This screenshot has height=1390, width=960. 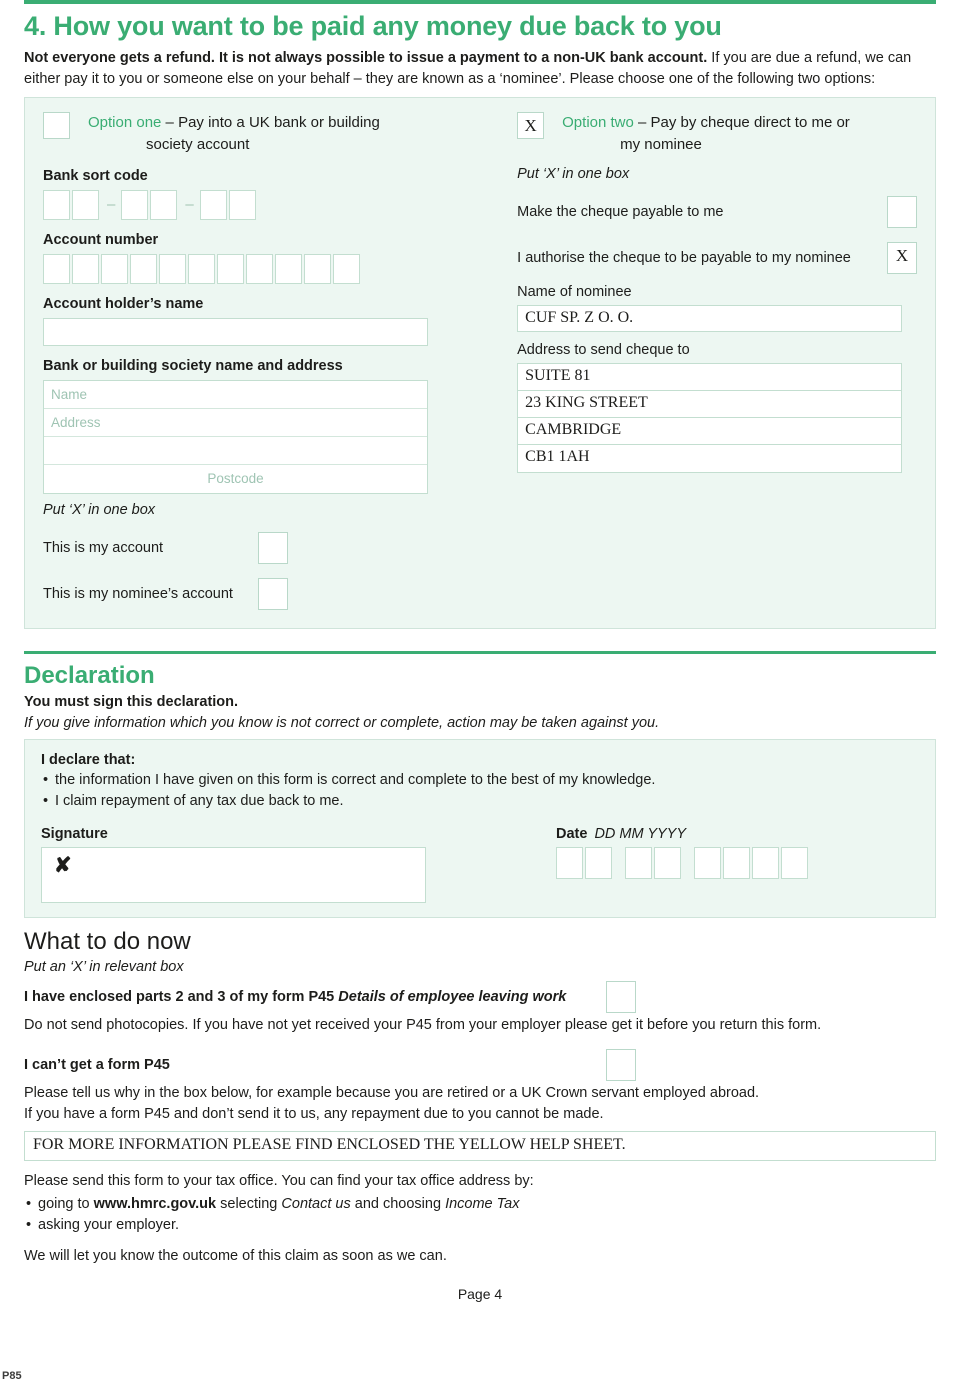 I want to click on p45-enclosed-checkbox, so click(x=621, y=997).